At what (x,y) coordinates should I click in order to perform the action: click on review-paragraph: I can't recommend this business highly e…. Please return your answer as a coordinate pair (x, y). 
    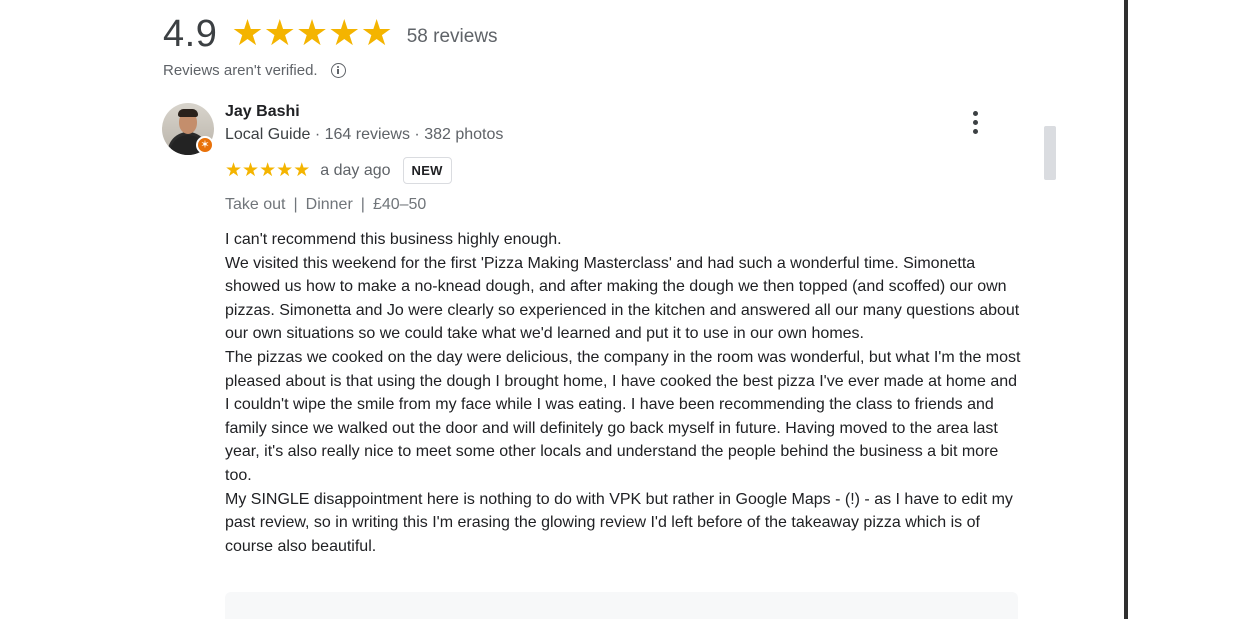
    Looking at the image, I should click on (393, 239).